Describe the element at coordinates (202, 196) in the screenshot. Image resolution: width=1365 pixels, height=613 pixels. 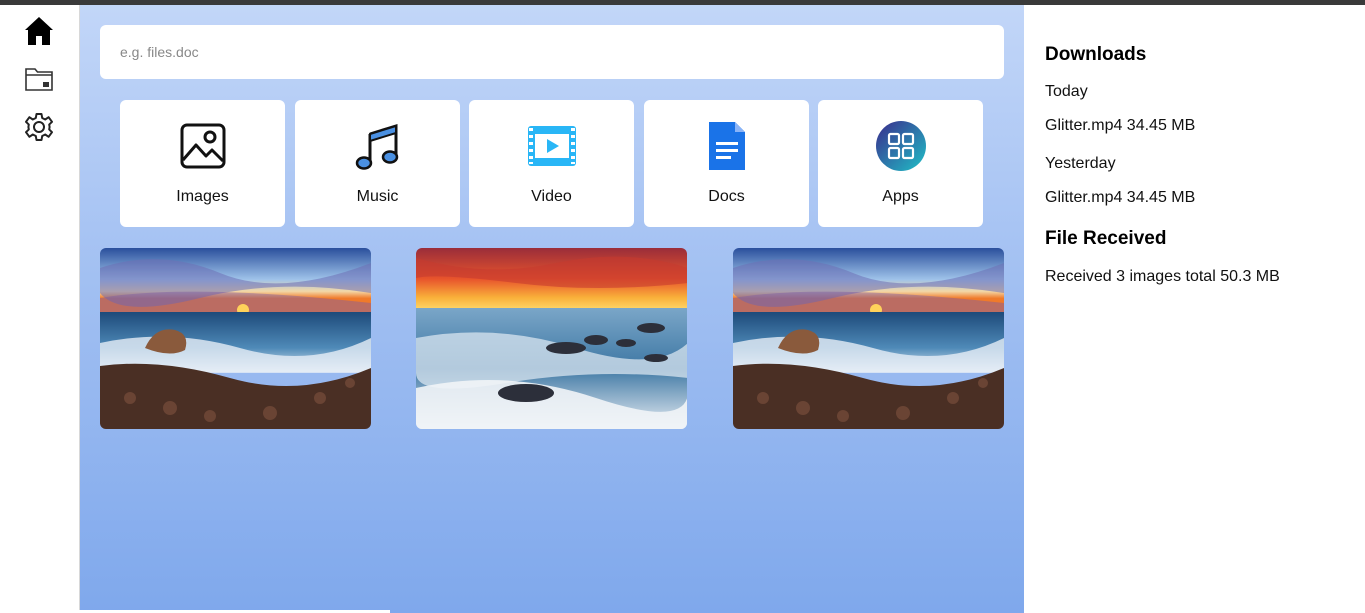
I see `category-label-images: Images` at that location.